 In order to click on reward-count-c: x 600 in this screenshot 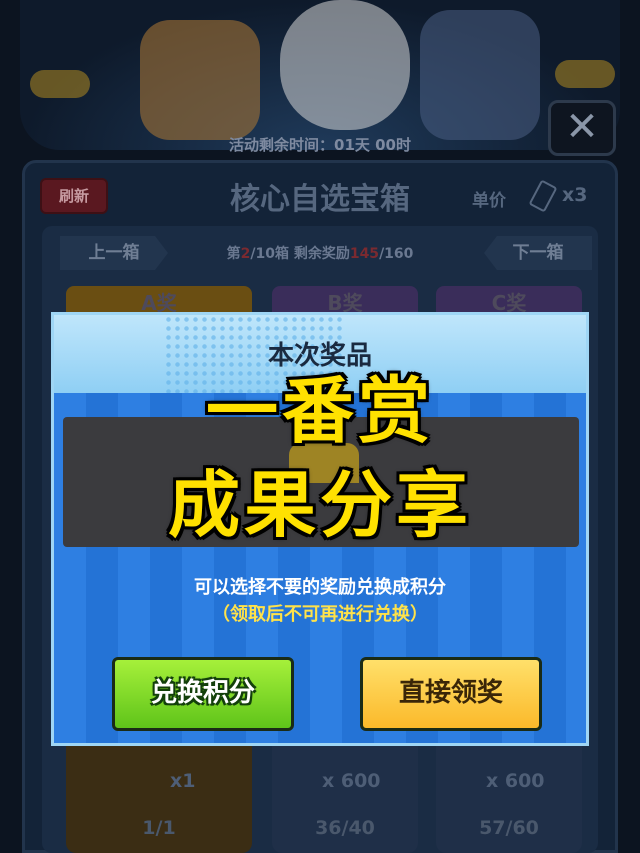, I will do `click(515, 781)`.